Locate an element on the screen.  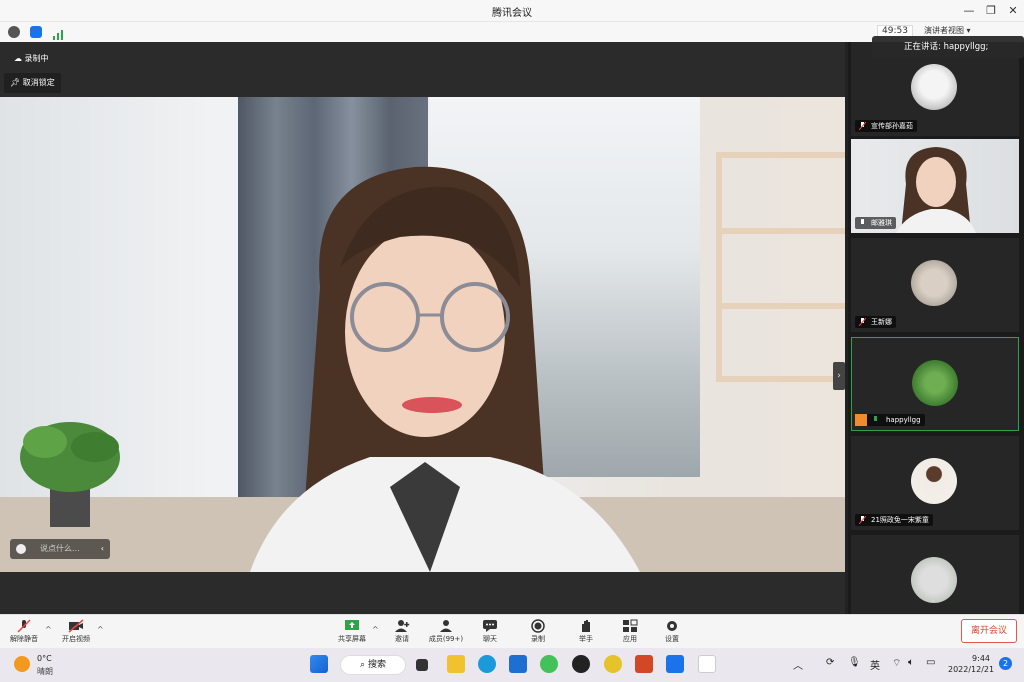
apps-button: 应用 is located at coordinates (630, 632).